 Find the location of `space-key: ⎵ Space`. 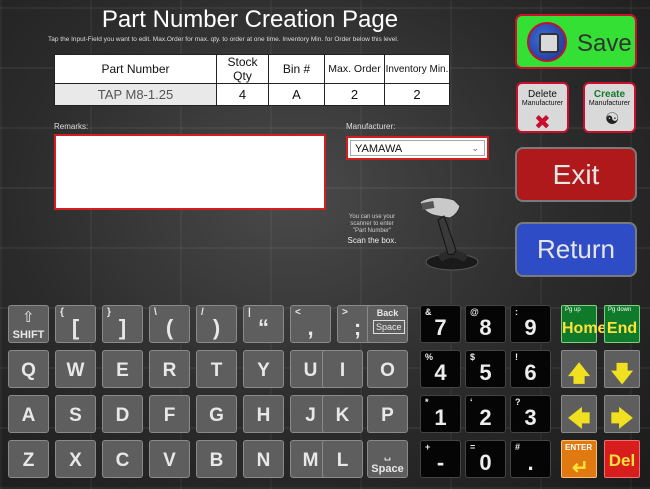

space-key: ⎵ Space is located at coordinates (387, 459).